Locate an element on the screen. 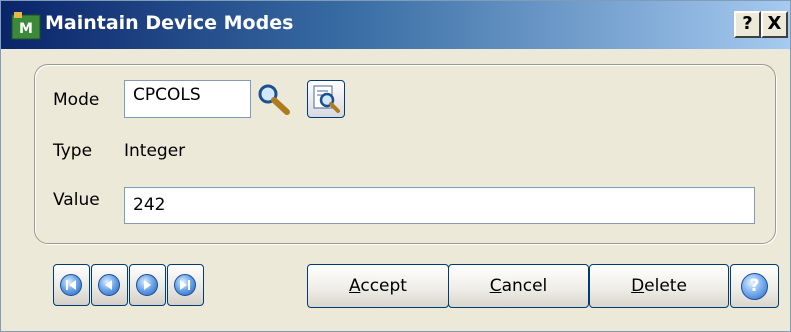 This screenshot has width=791, height=332. delete-hotkey: D is located at coordinates (638, 286).